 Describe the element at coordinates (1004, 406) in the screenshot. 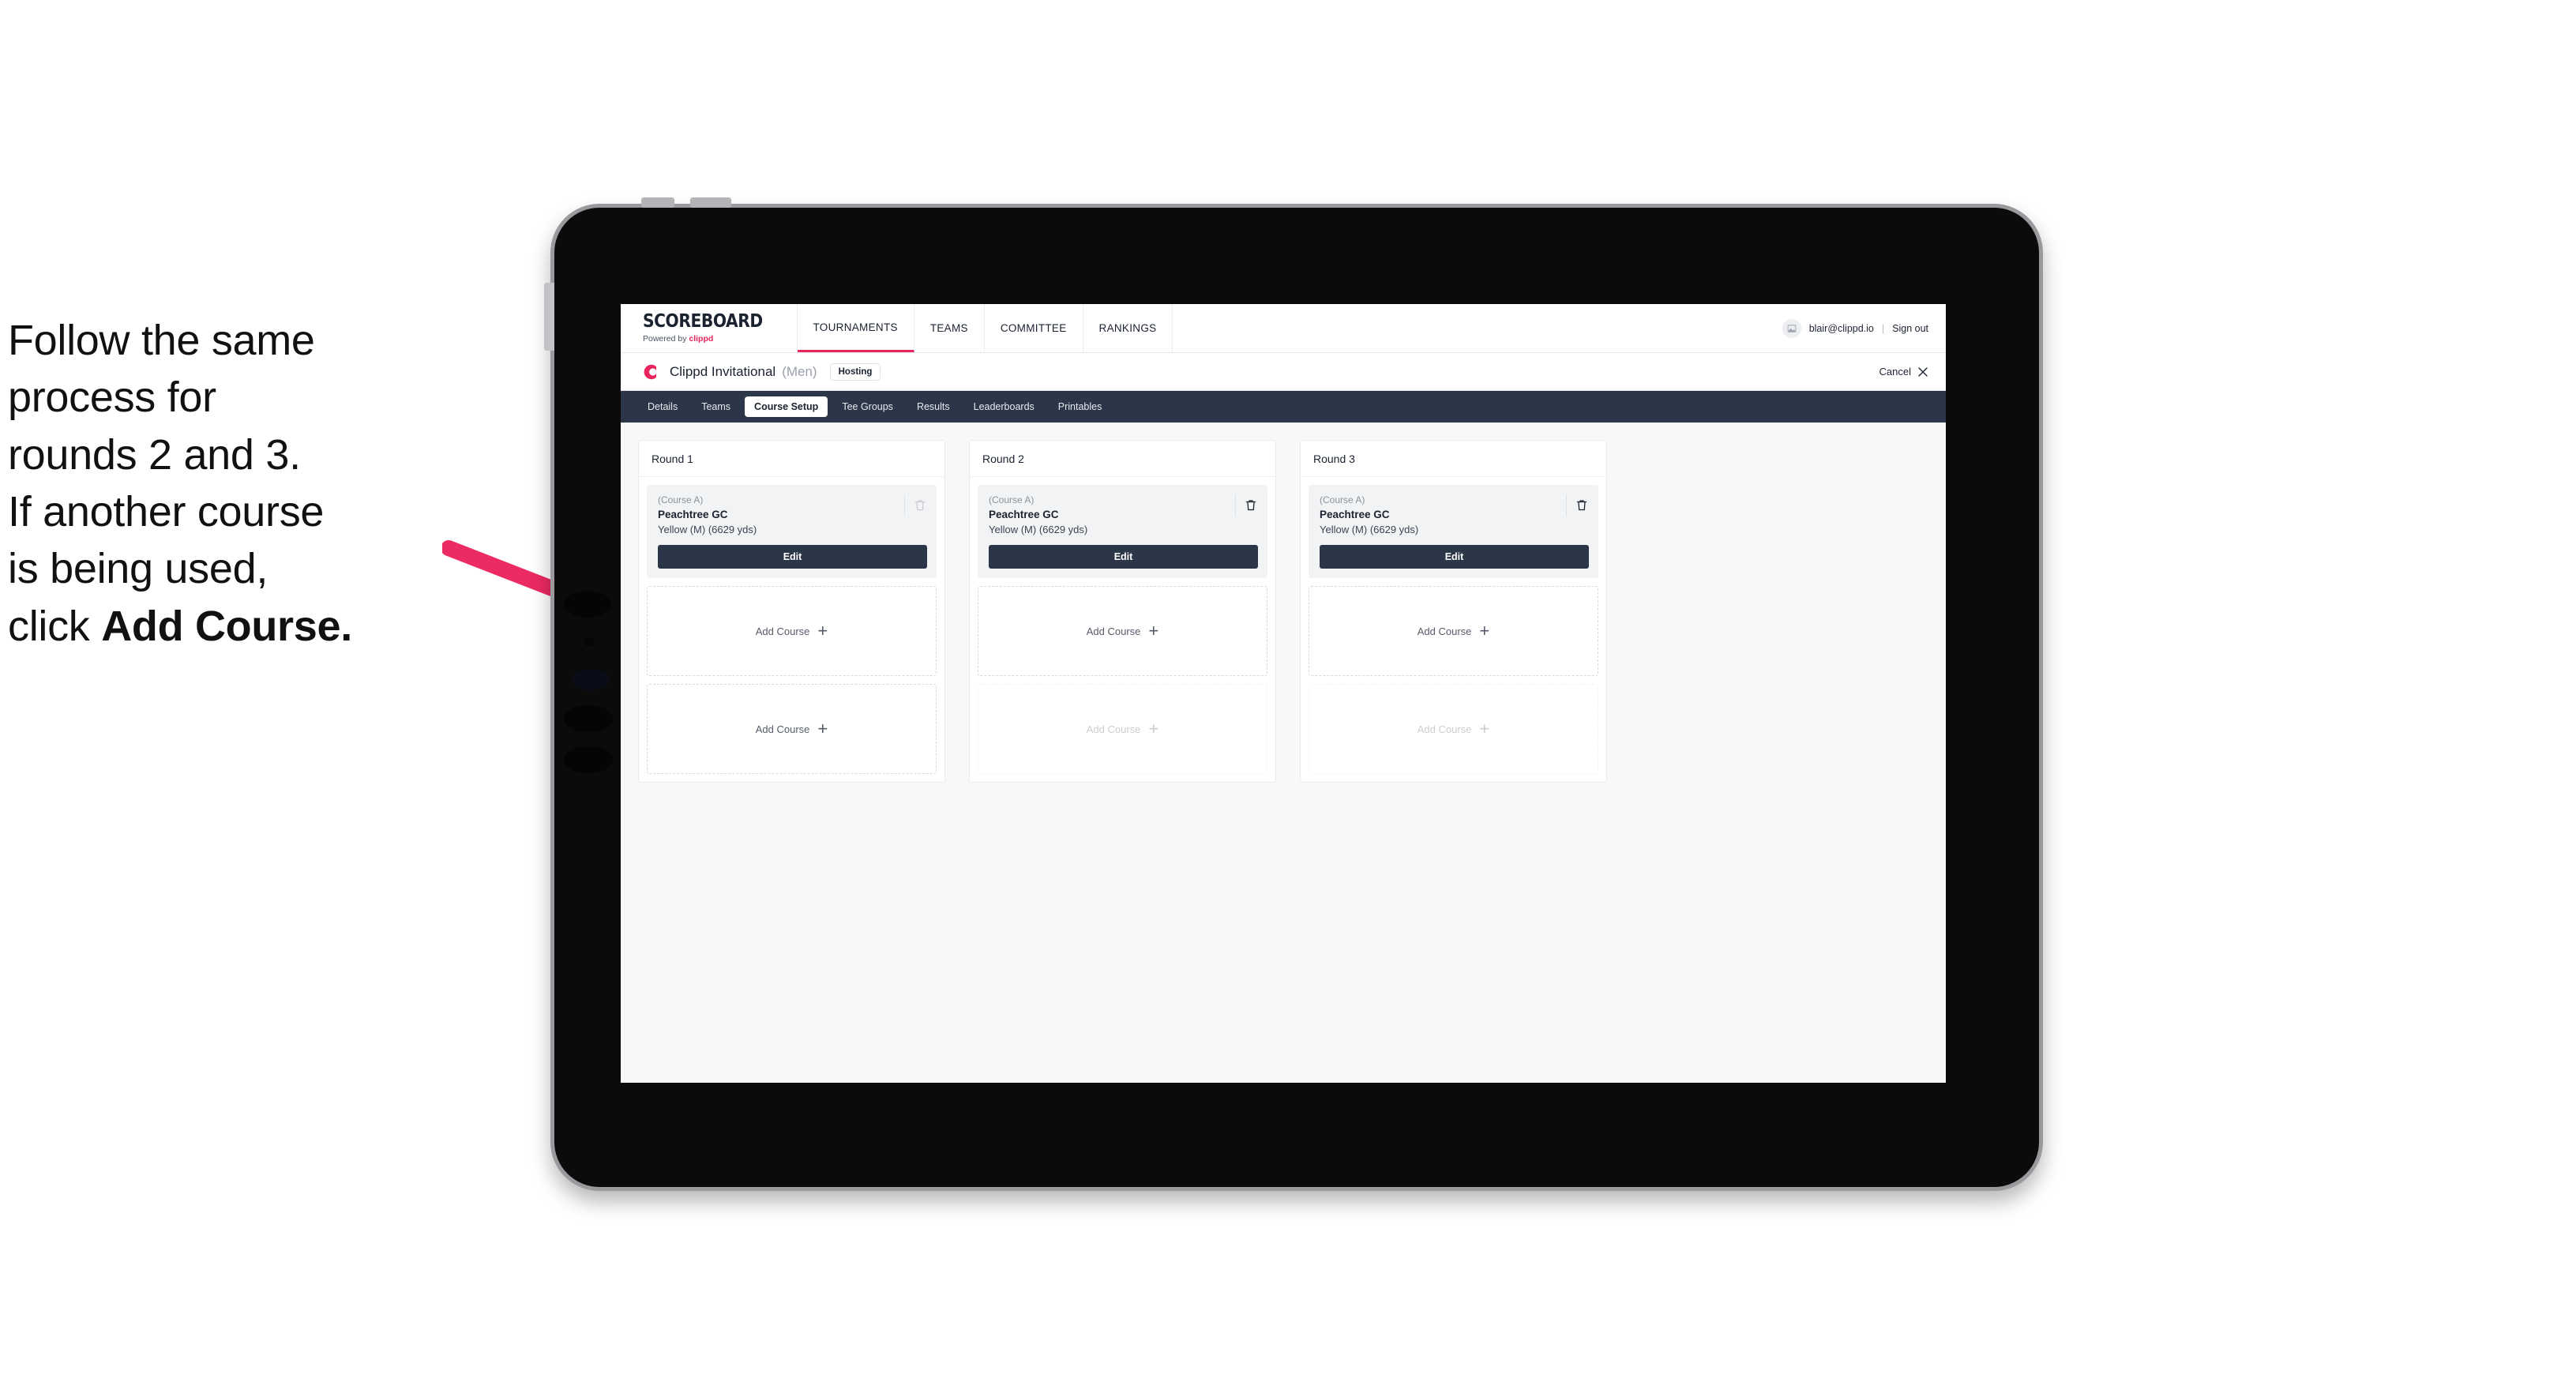

I see `tab-leaderboards: Leaderboards` at that location.